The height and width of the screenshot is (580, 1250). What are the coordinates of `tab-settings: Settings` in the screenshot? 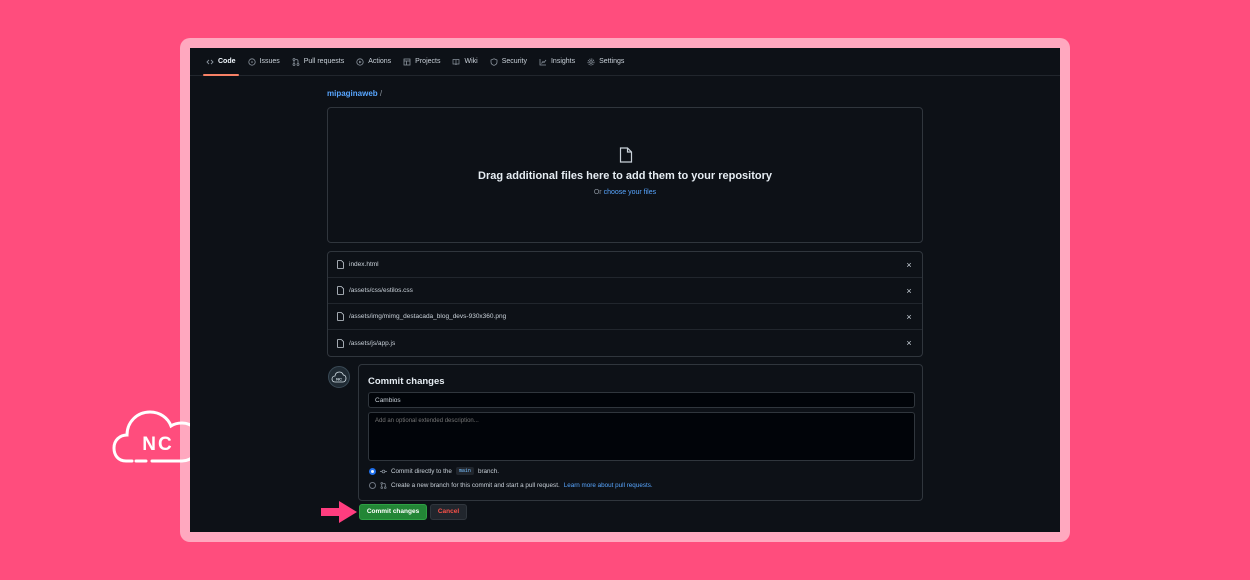 It's located at (605, 62).